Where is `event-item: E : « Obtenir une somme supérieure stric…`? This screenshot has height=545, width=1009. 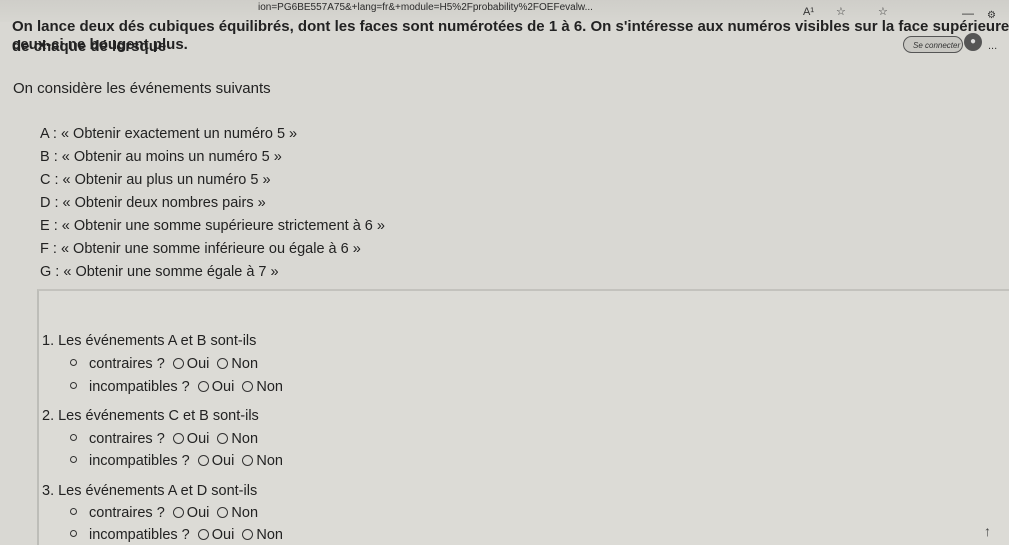
event-item: E : « Obtenir une somme supérieure stric… is located at coordinates (212, 226).